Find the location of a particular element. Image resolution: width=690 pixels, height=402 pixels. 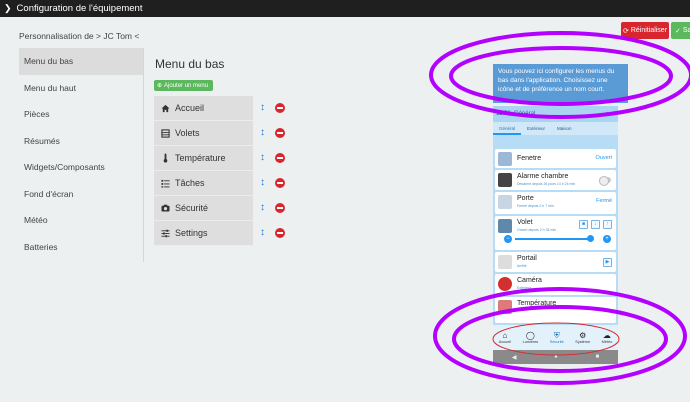

phone-tab-exterieur: Extérieur is located at coordinates (536, 128).